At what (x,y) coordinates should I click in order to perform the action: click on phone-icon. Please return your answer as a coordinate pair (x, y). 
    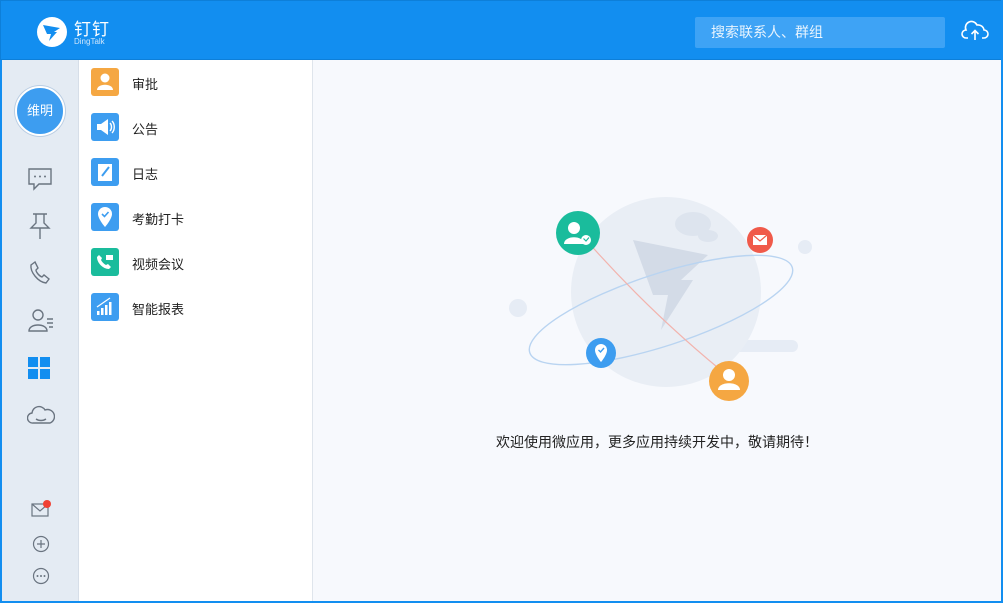
    Looking at the image, I should click on (40, 275).